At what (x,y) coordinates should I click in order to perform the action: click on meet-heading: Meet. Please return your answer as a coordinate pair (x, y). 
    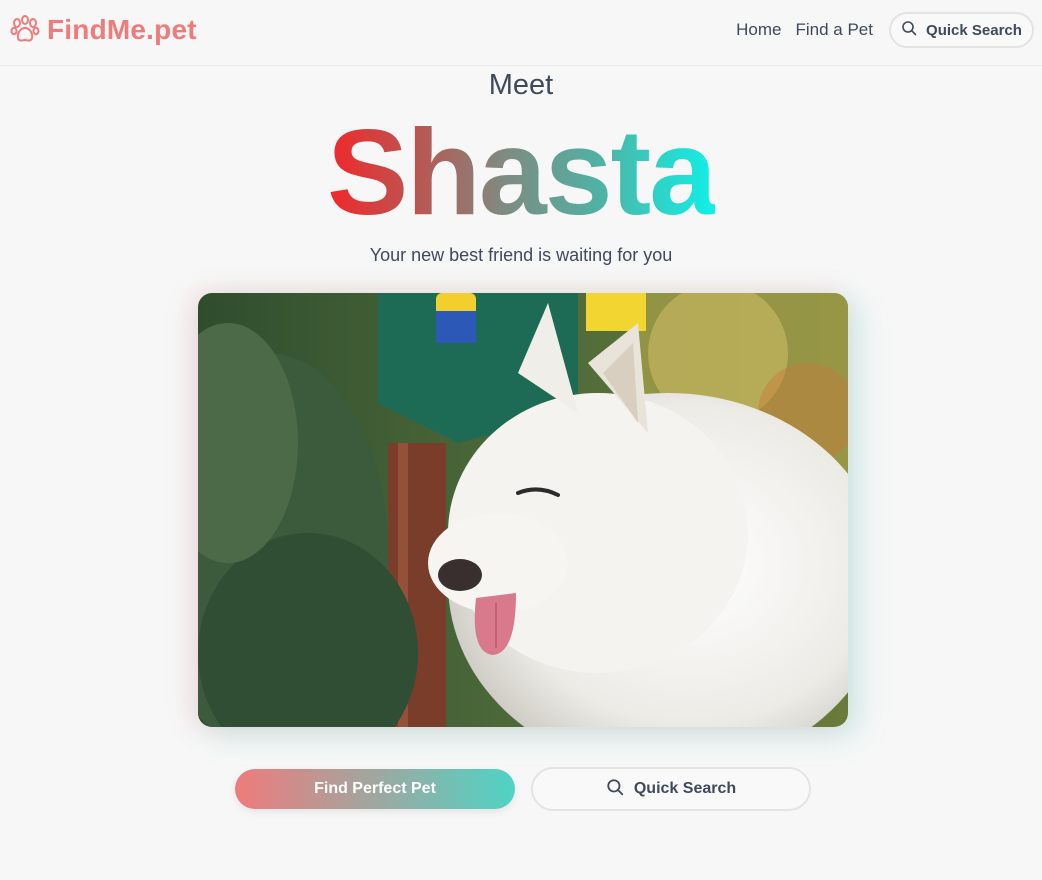
    Looking at the image, I should click on (521, 85).